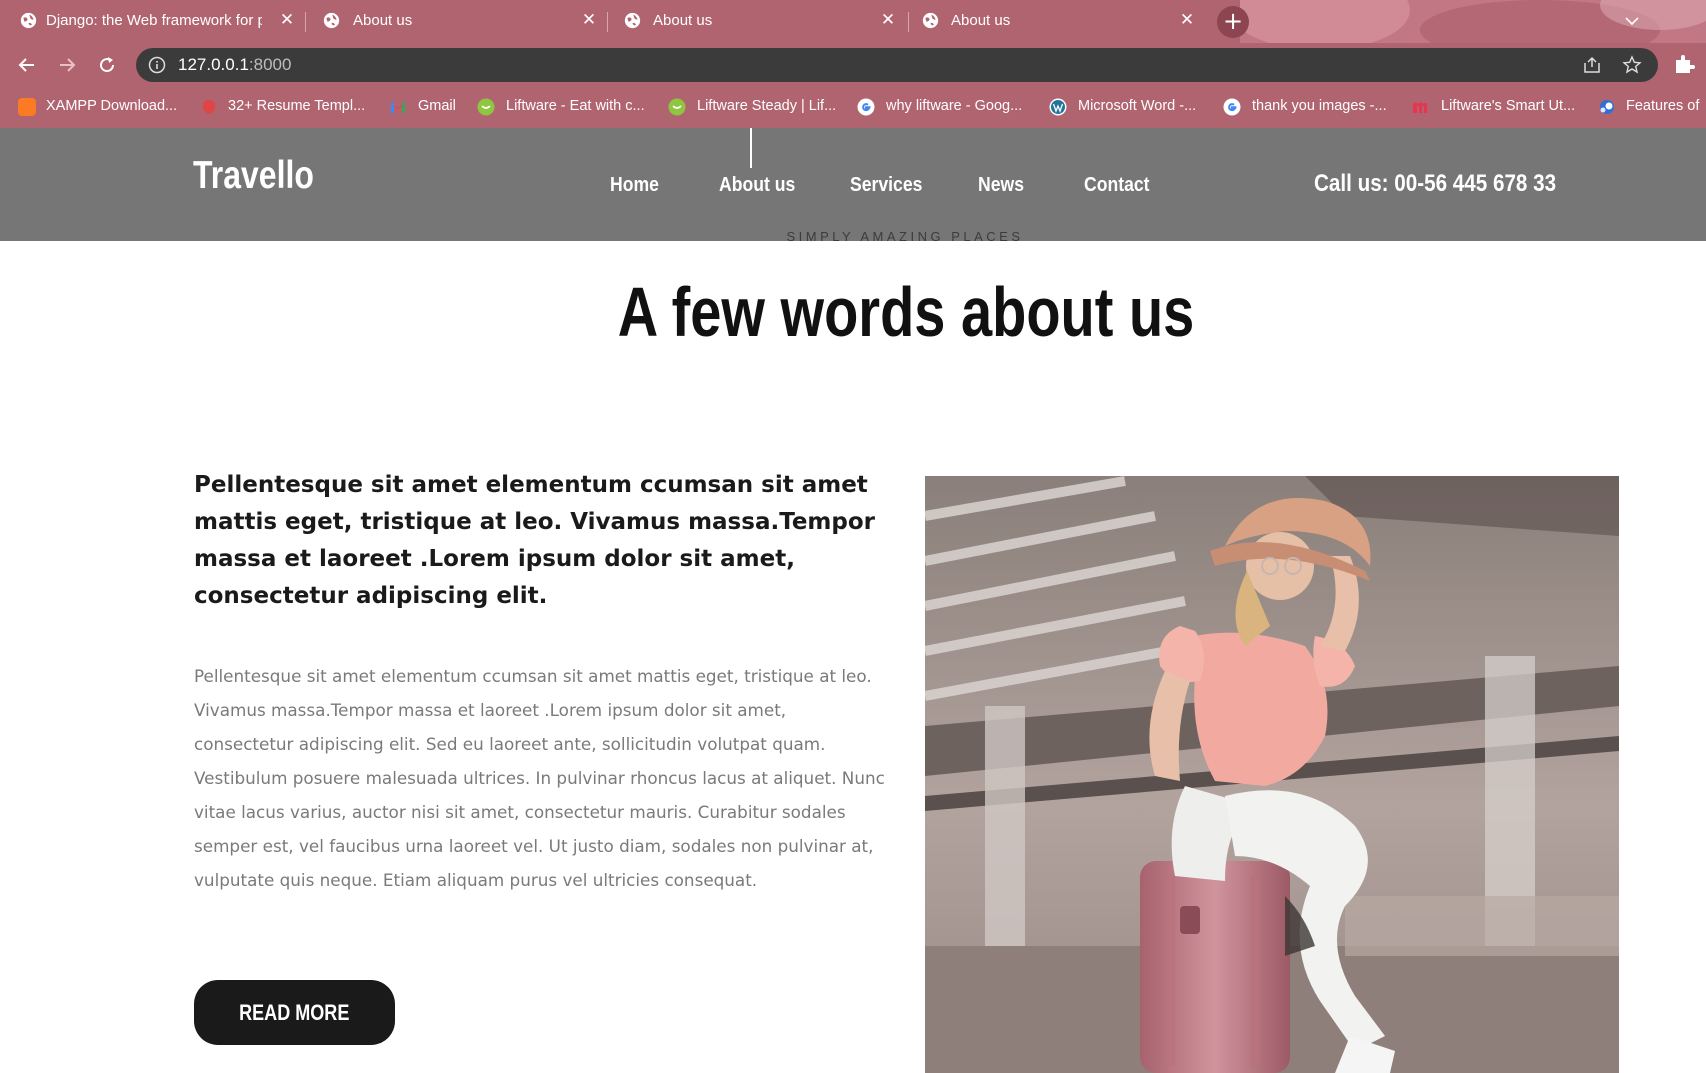  Describe the element at coordinates (1607, 107) in the screenshot. I see `edge-icon` at that location.